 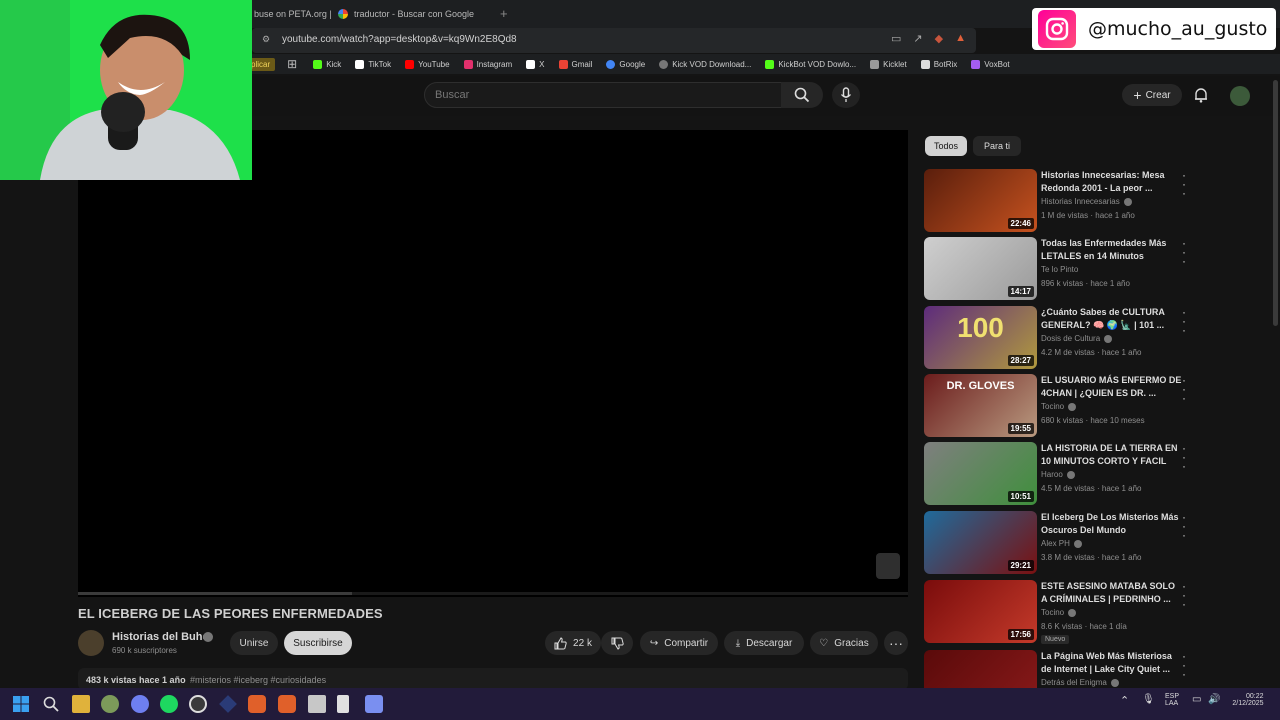 I want to click on obs-icon, so click(x=198, y=704).